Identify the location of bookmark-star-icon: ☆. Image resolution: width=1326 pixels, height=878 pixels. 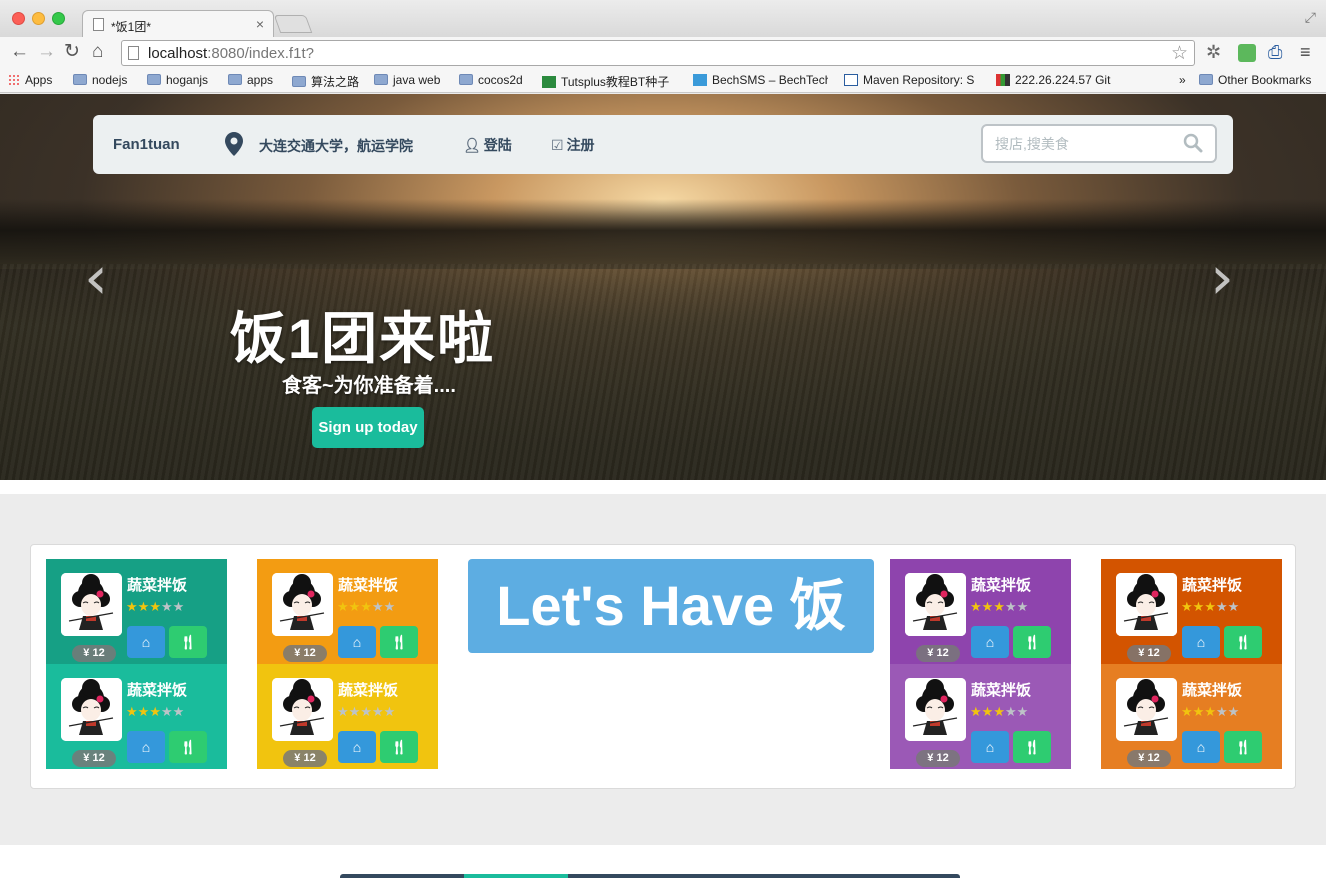
(1179, 53).